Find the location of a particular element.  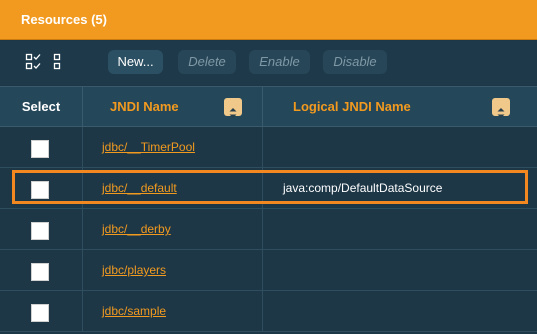

jndi-name-link: jdbc/sample is located at coordinates (134, 311).